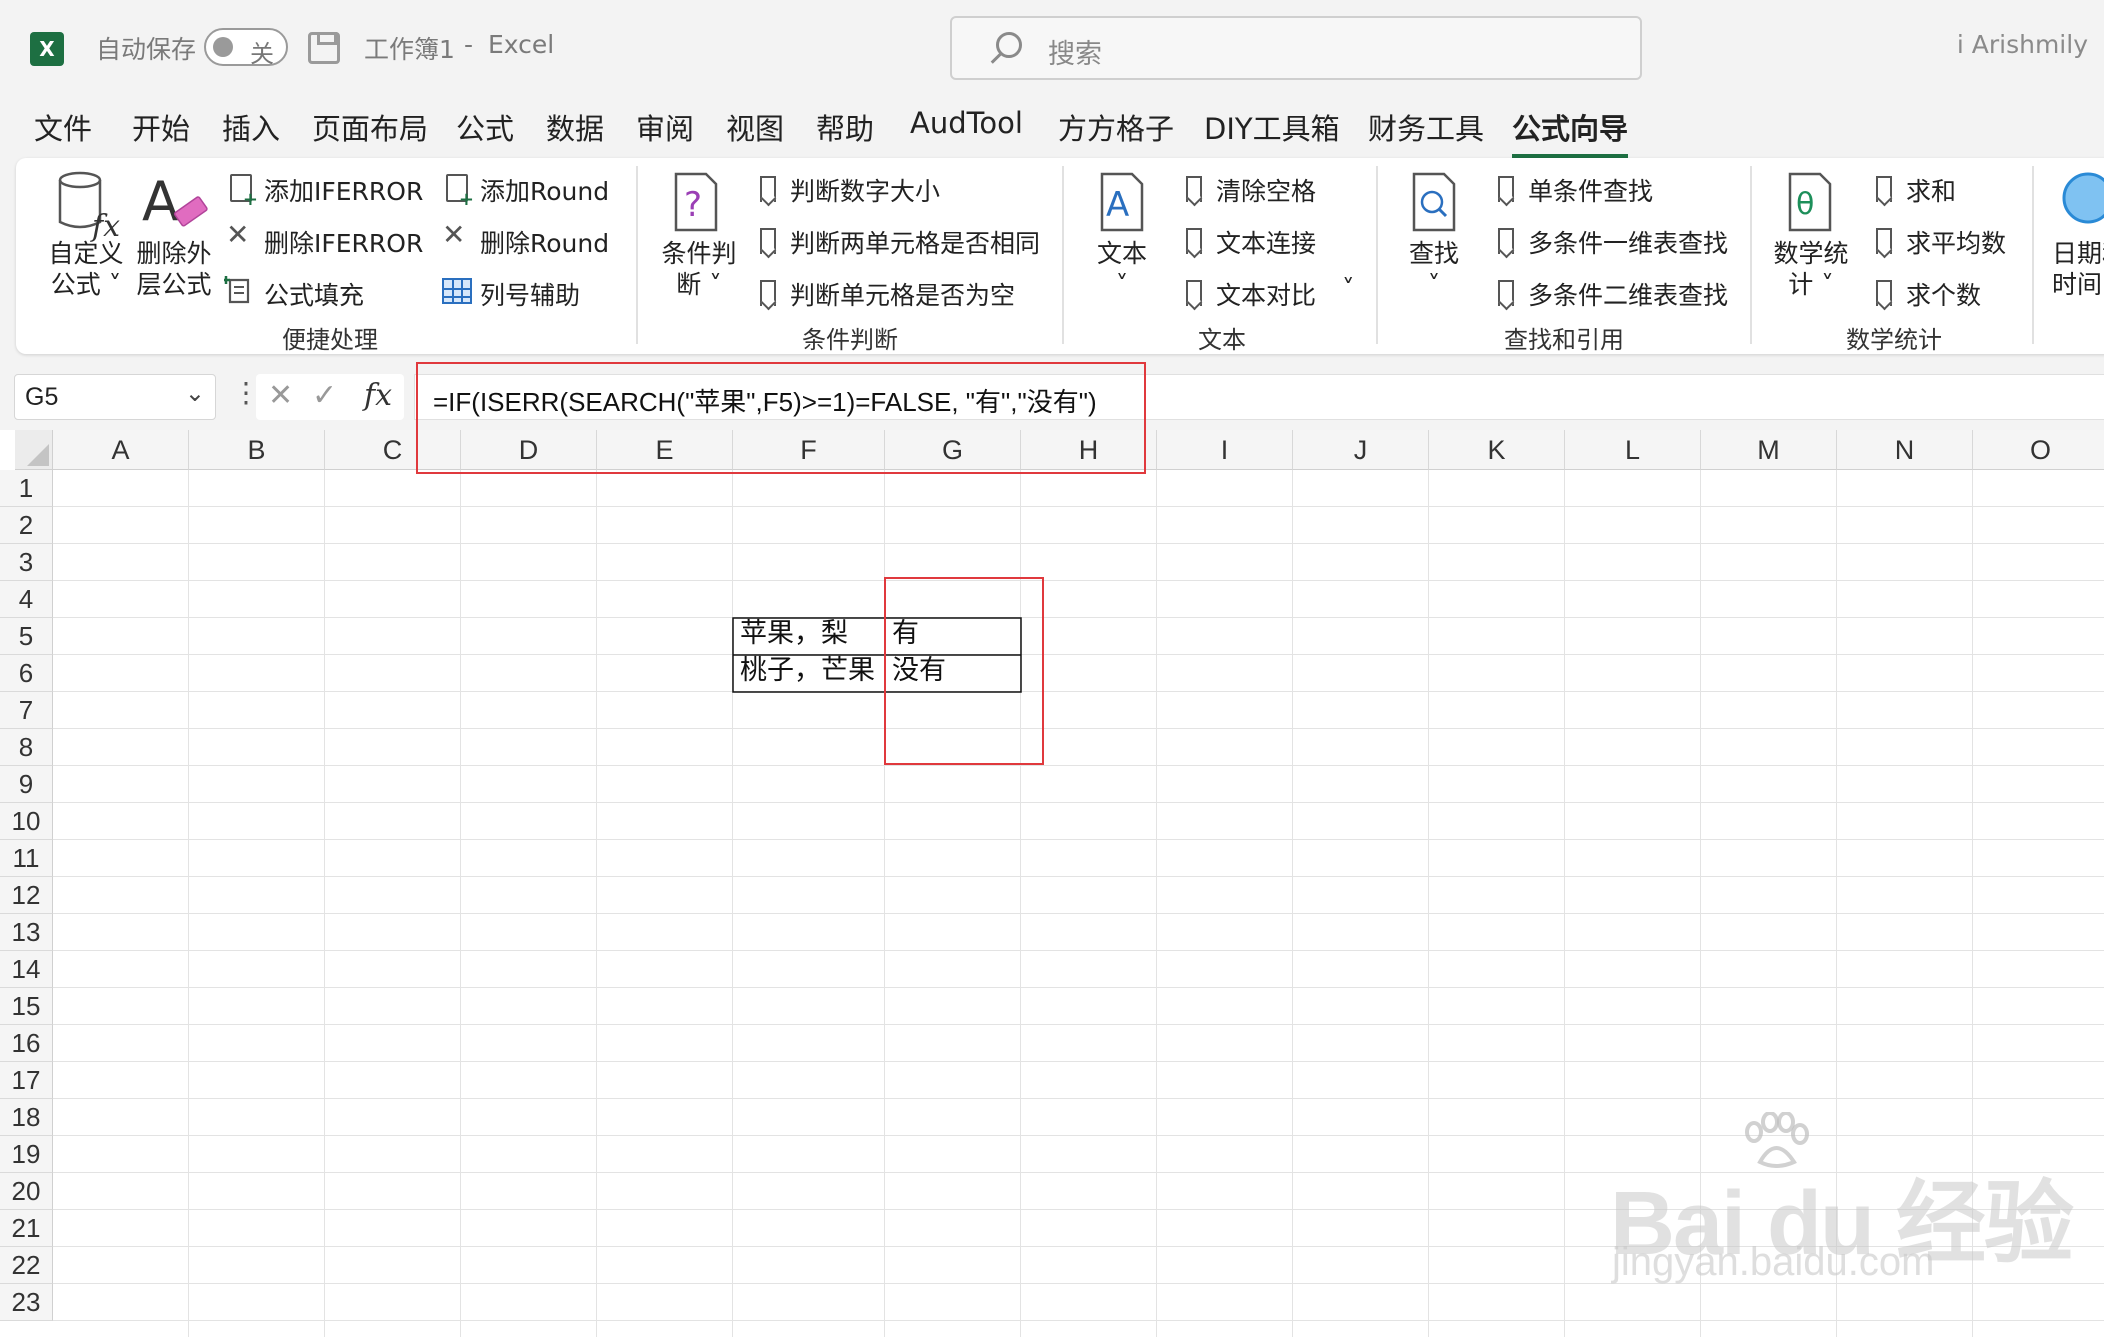  I want to click on column-header-A: A, so click(121, 450).